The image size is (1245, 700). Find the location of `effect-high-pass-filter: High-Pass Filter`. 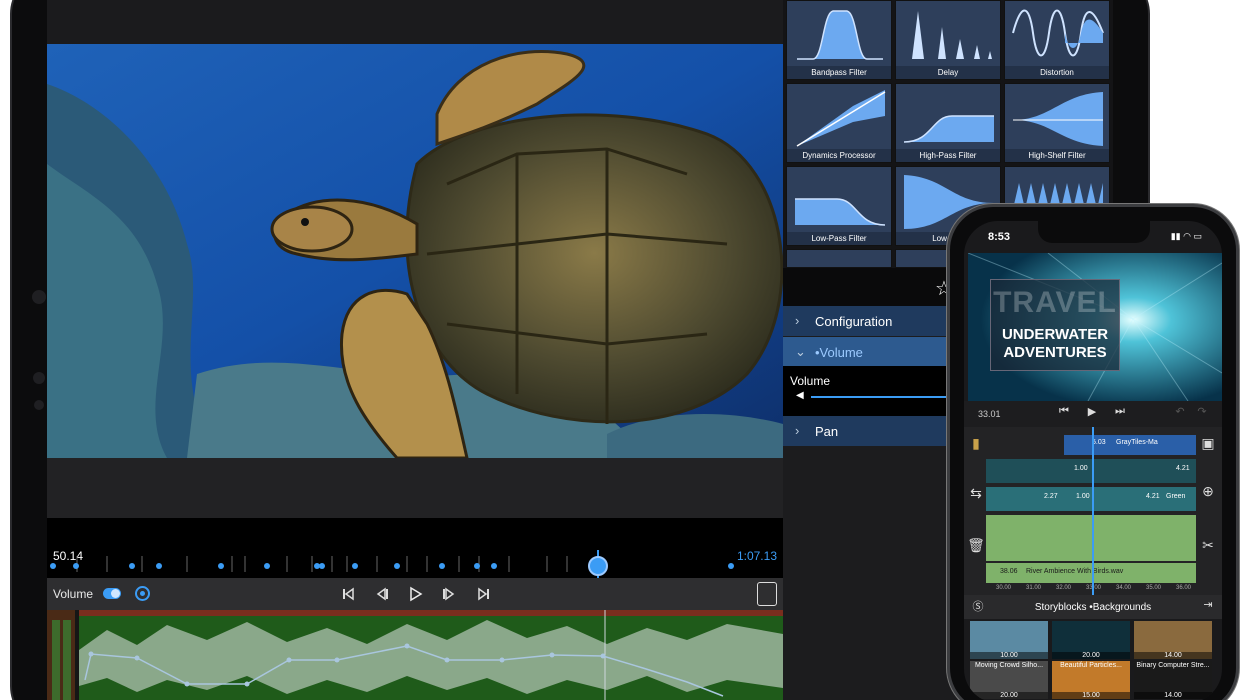

effect-high-pass-filter: High-Pass Filter is located at coordinates (948, 123).